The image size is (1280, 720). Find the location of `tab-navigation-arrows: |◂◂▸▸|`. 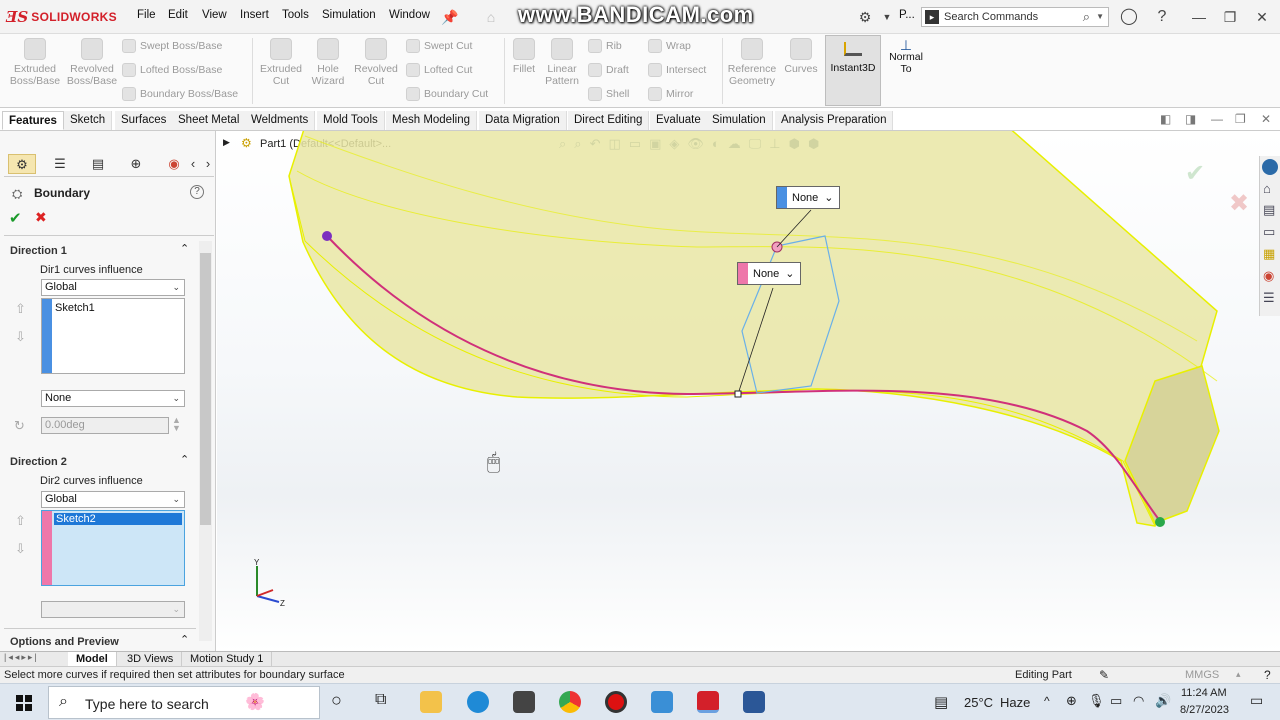

tab-navigation-arrows: |◂◂▸▸| is located at coordinates (34, 659).